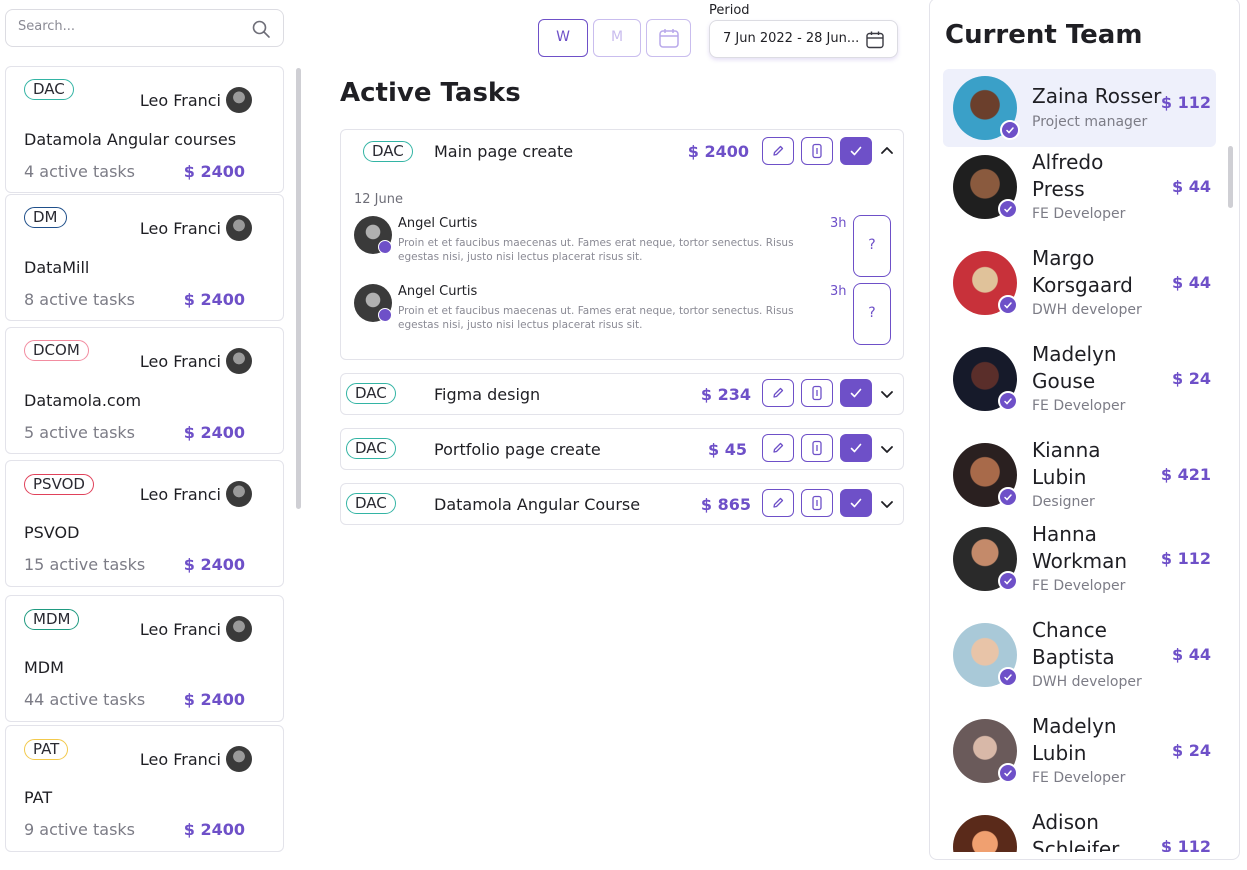  Describe the element at coordinates (1191, 654) in the screenshot. I see `member-rate: $ 44` at that location.